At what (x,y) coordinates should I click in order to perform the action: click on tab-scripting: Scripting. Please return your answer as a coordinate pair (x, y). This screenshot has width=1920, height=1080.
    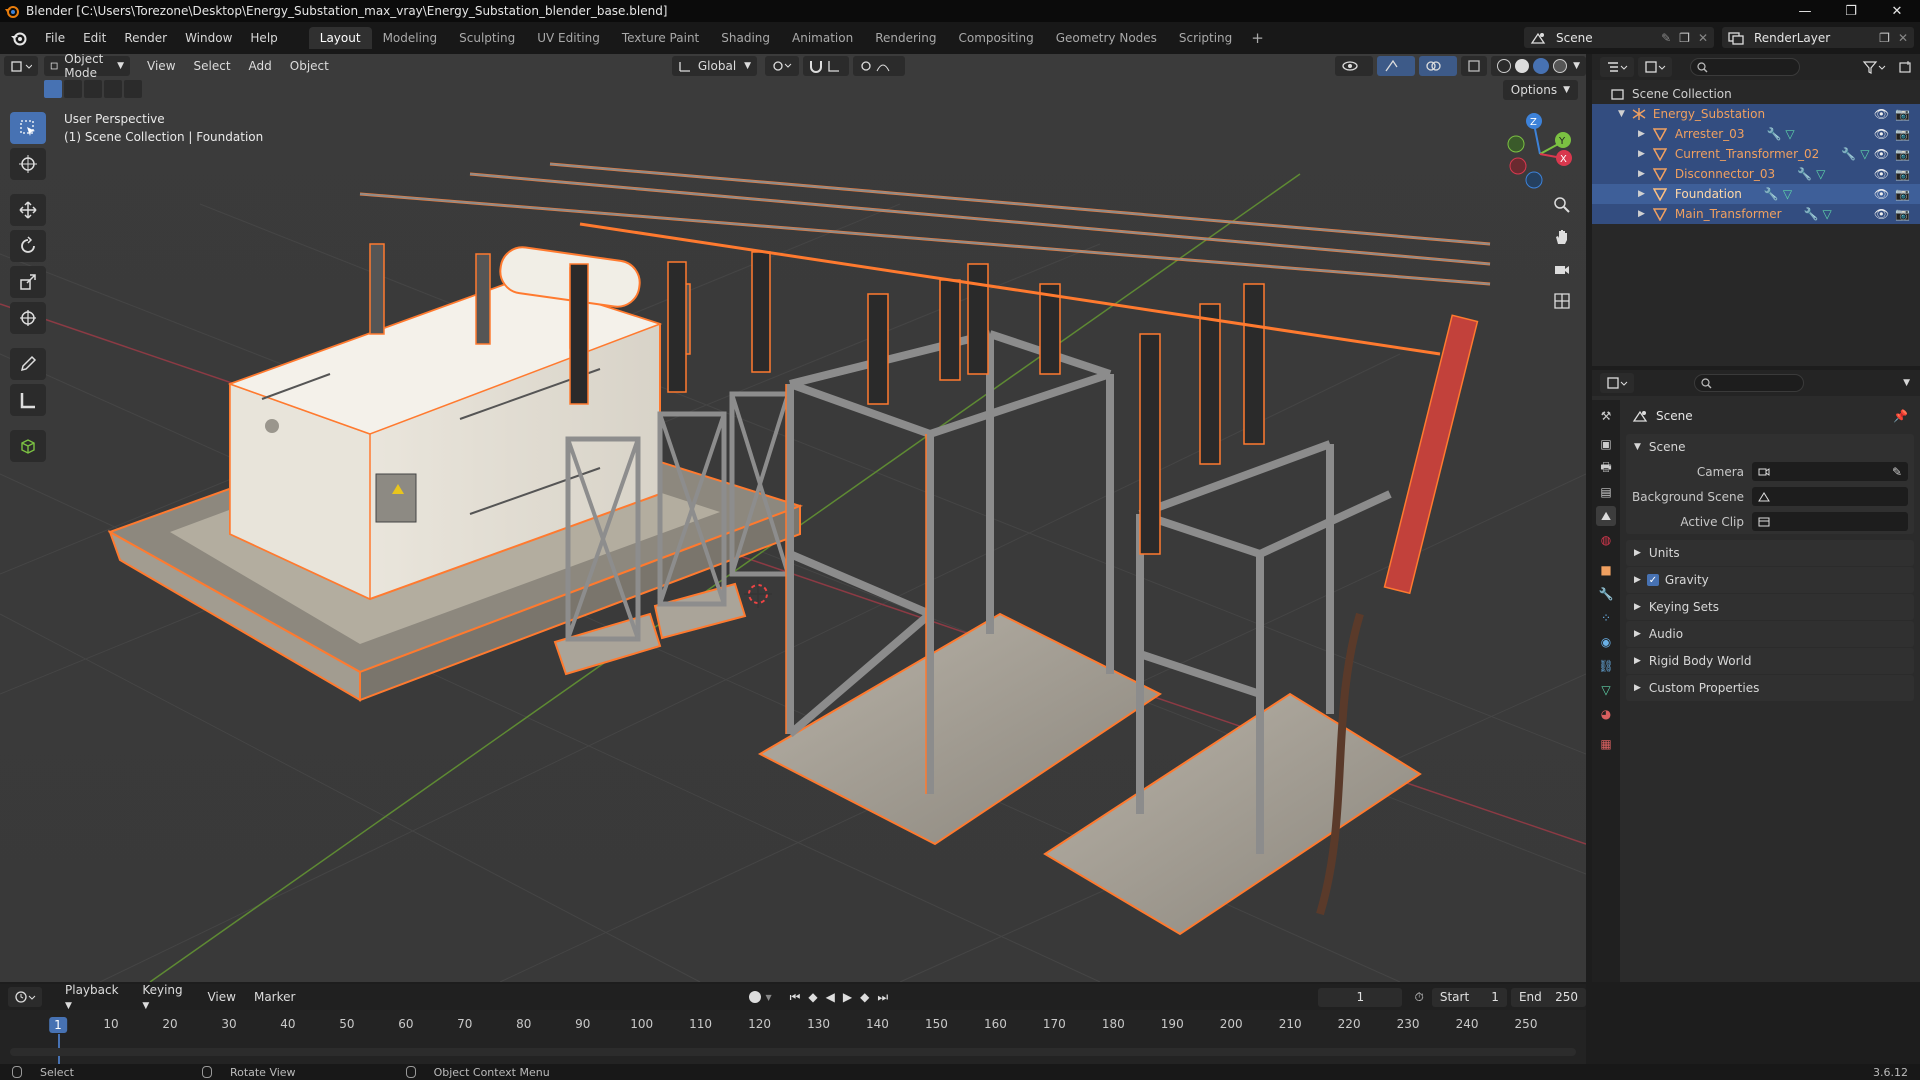
    Looking at the image, I should click on (1205, 38).